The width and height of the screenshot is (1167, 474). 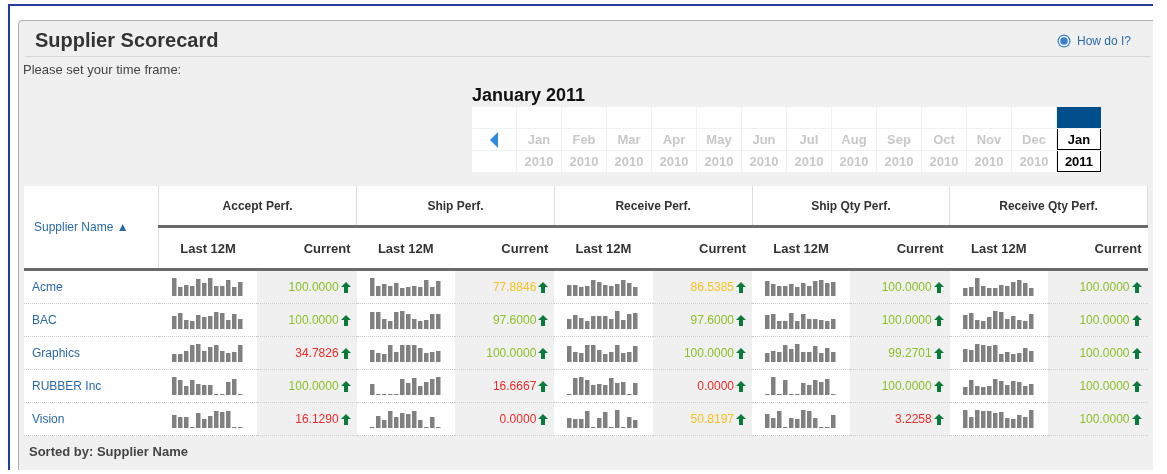 I want to click on supplier-link: BAC, so click(x=44, y=320).